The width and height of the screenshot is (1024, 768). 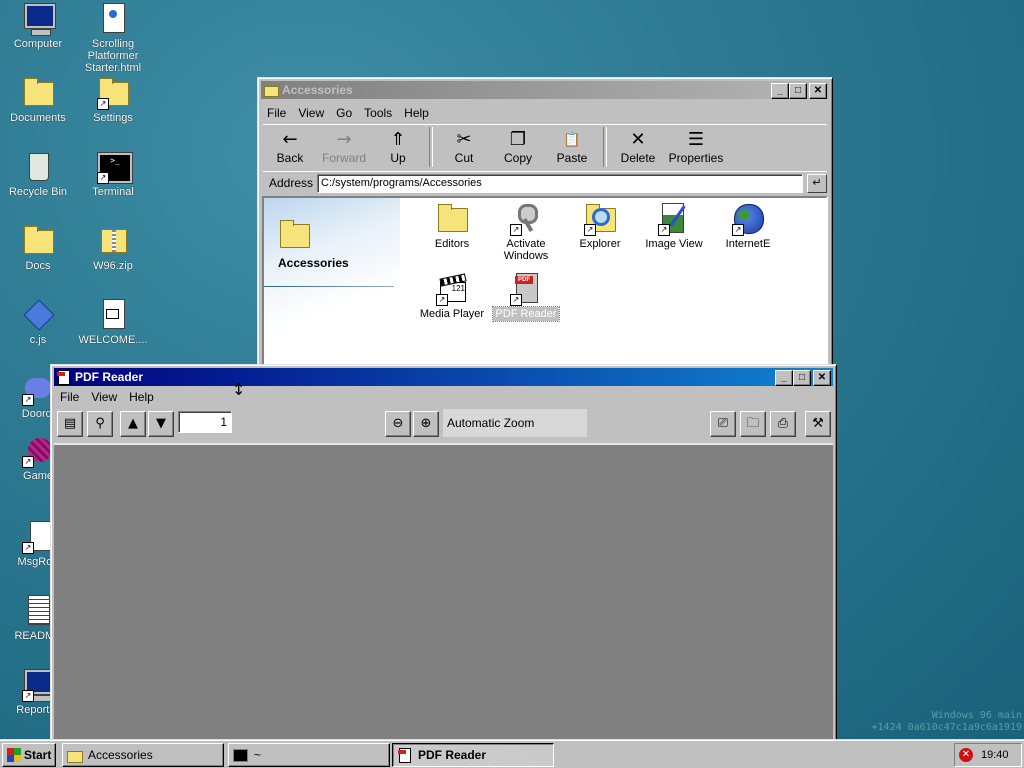 I want to click on desktop-icon-docs: Docs, so click(x=38, y=248).